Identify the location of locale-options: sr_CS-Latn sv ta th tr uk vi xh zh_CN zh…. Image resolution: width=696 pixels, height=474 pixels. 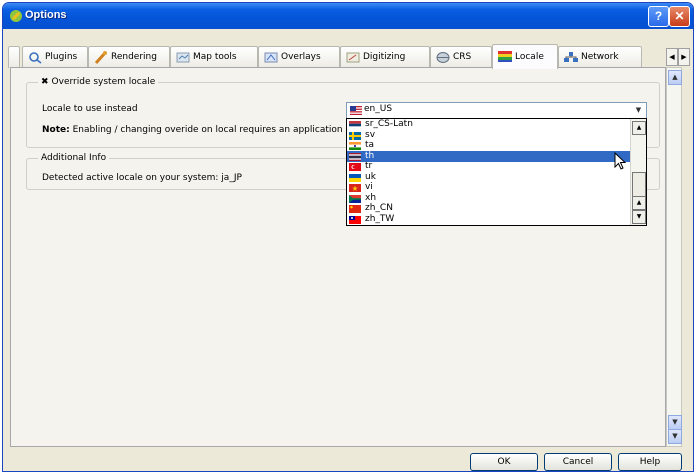
(488, 172).